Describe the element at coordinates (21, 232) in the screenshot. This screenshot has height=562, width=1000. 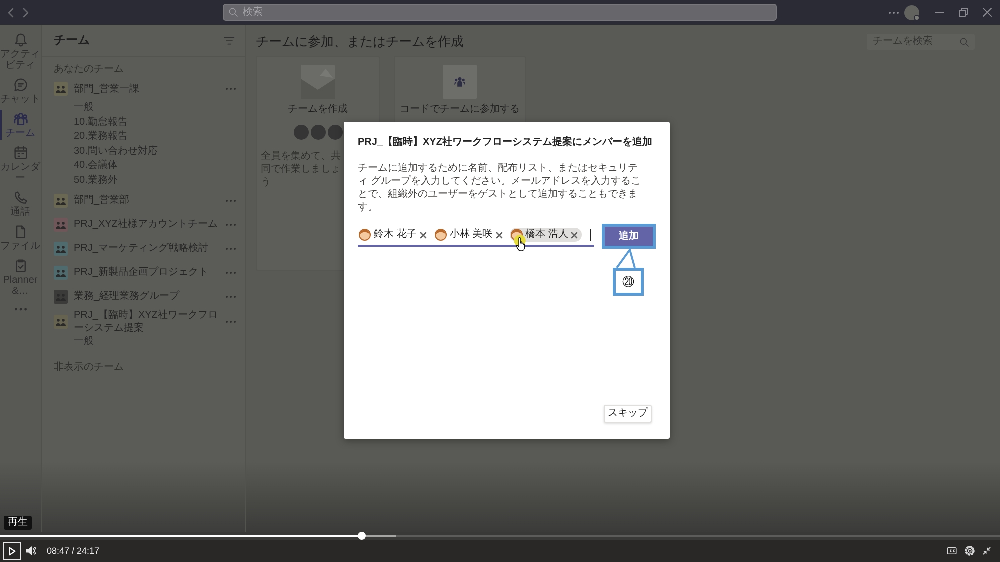
I see `file-icon` at that location.